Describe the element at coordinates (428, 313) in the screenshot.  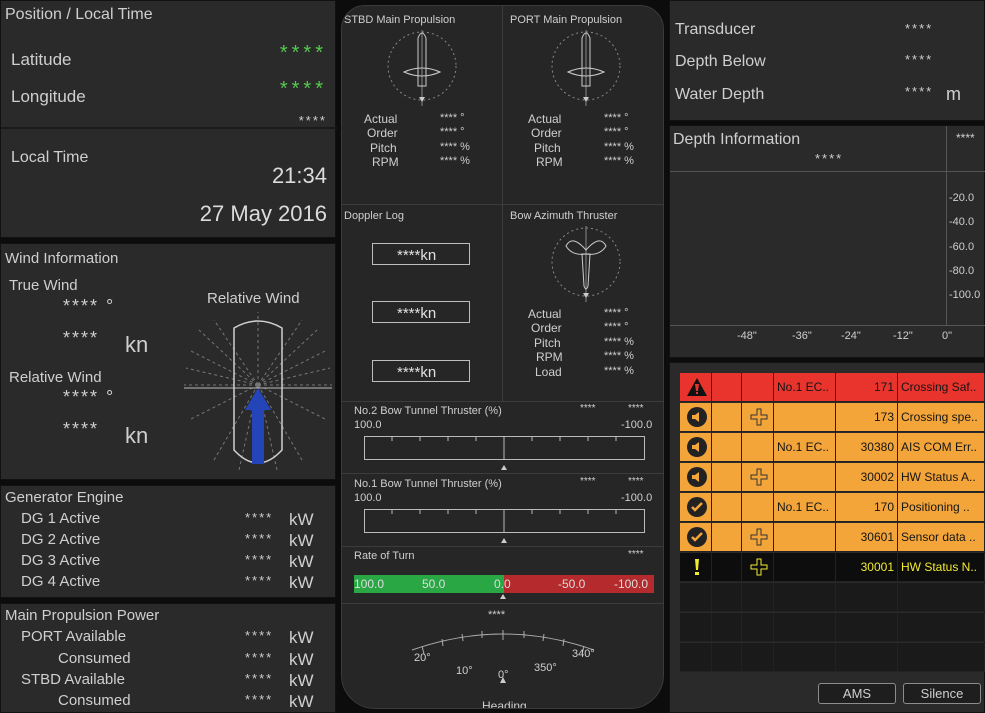
I see `doppler-unit-2: kn` at that location.